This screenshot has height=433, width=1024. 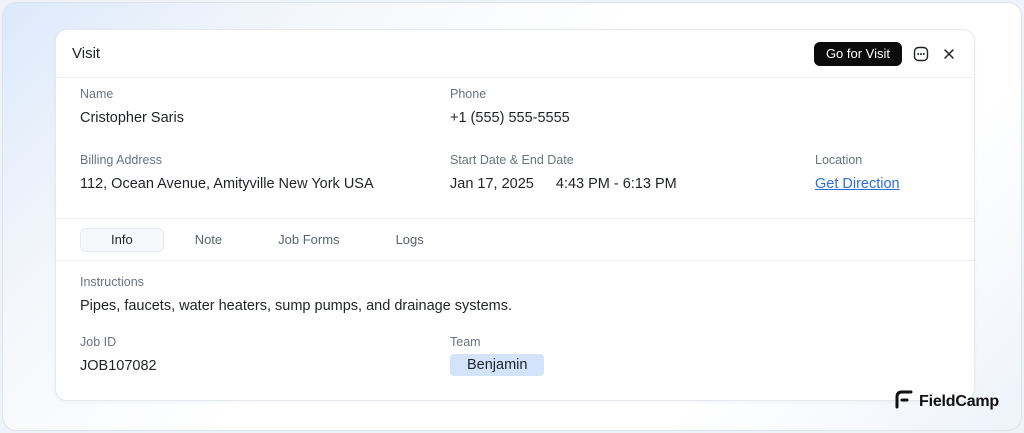 What do you see at coordinates (122, 239) in the screenshot?
I see `tab-info: Info` at bounding box center [122, 239].